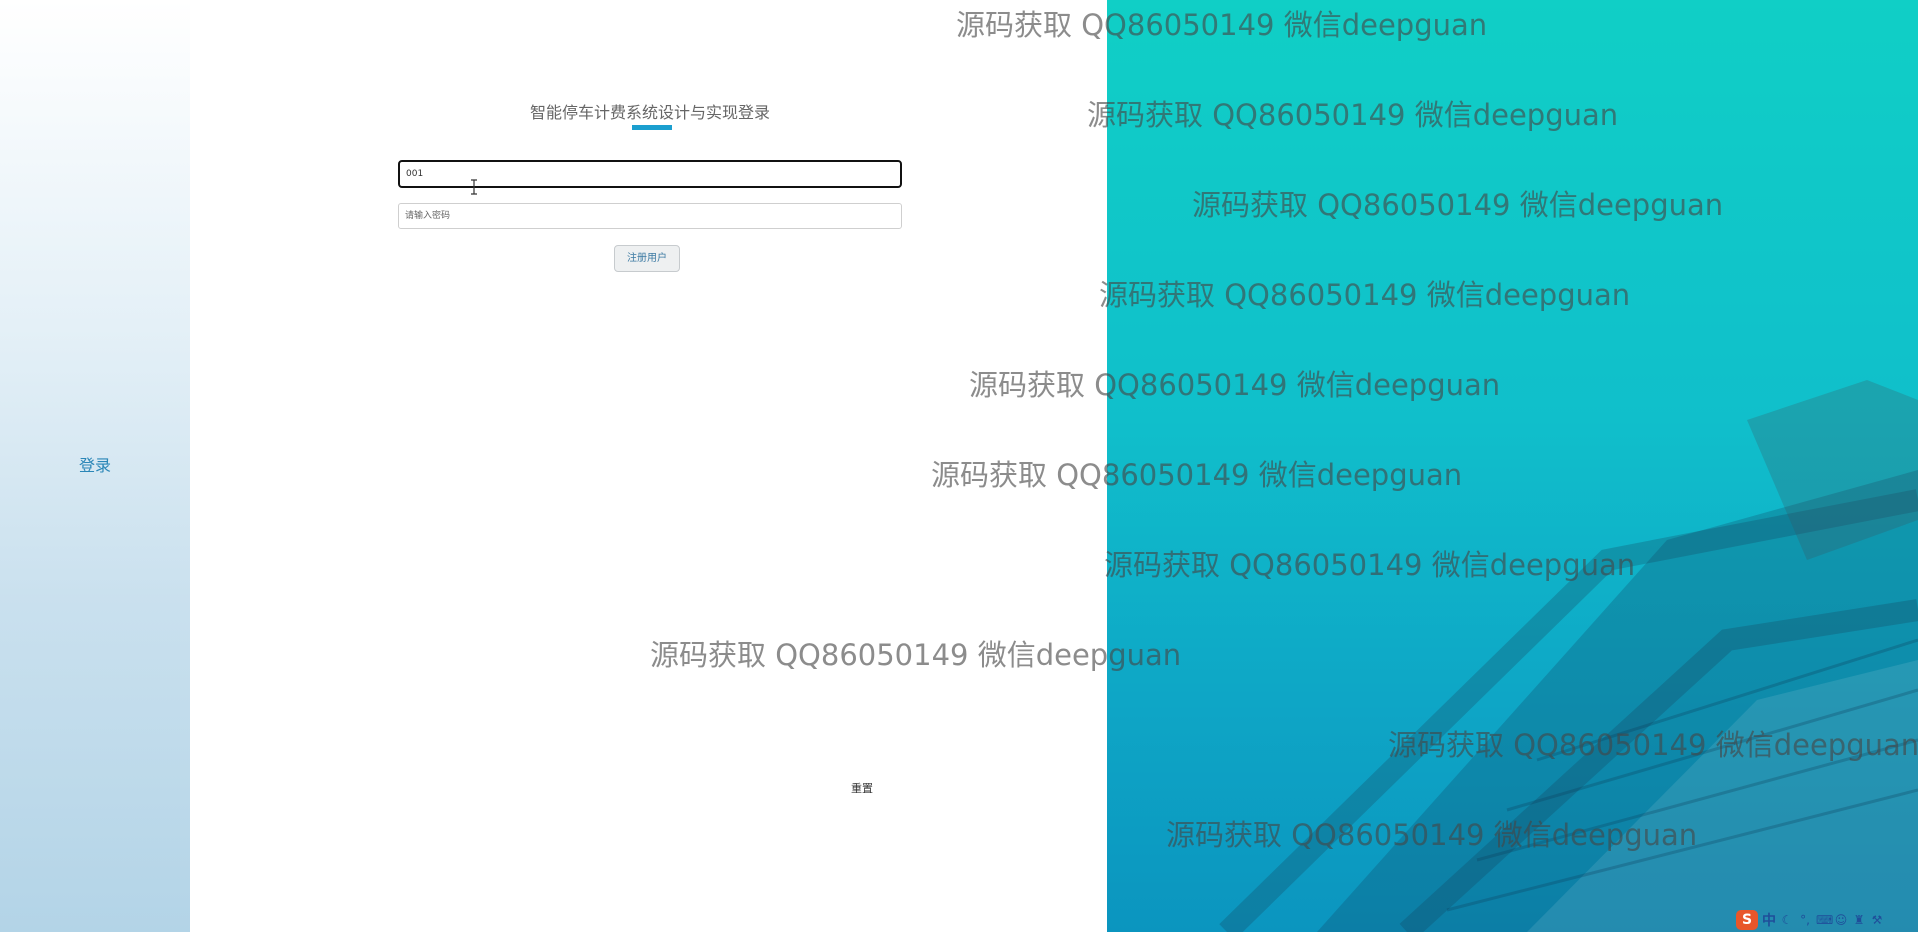  Describe the element at coordinates (652, 127) in the screenshot. I see `title-underline` at that location.